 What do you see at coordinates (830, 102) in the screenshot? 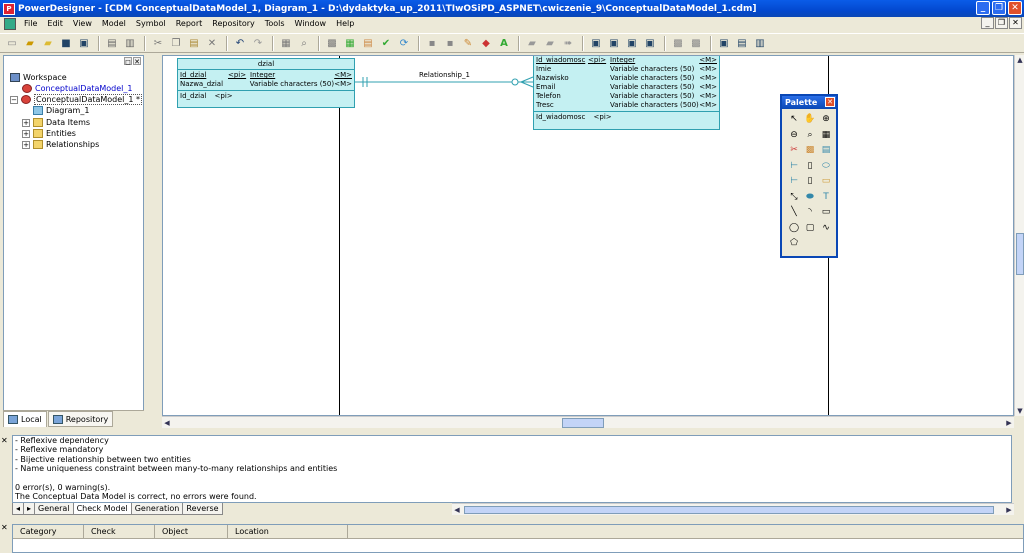
I see `palette-close-icon: ✕` at bounding box center [830, 102].